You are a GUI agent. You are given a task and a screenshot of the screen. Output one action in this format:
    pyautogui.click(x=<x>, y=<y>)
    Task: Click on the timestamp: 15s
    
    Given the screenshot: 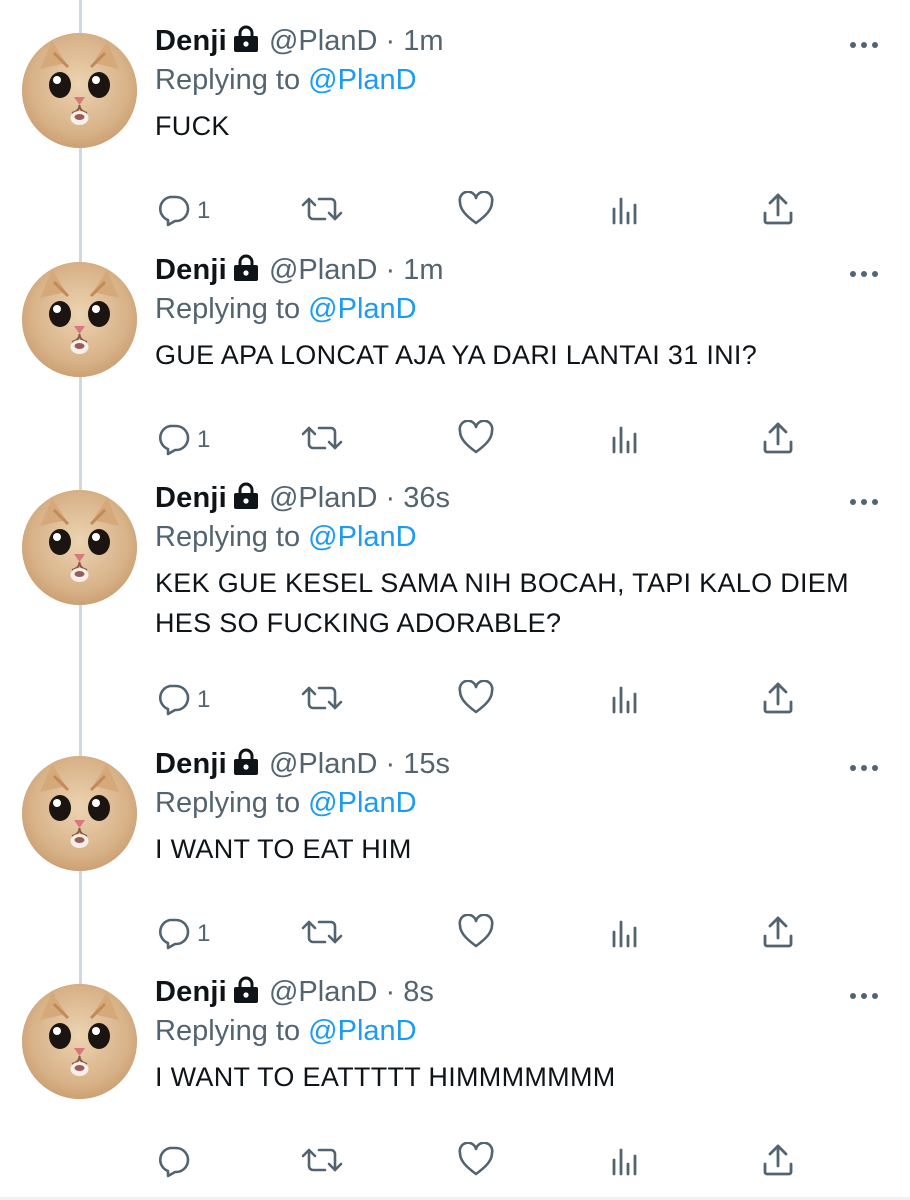 What is the action you would take?
    pyautogui.click(x=426, y=764)
    